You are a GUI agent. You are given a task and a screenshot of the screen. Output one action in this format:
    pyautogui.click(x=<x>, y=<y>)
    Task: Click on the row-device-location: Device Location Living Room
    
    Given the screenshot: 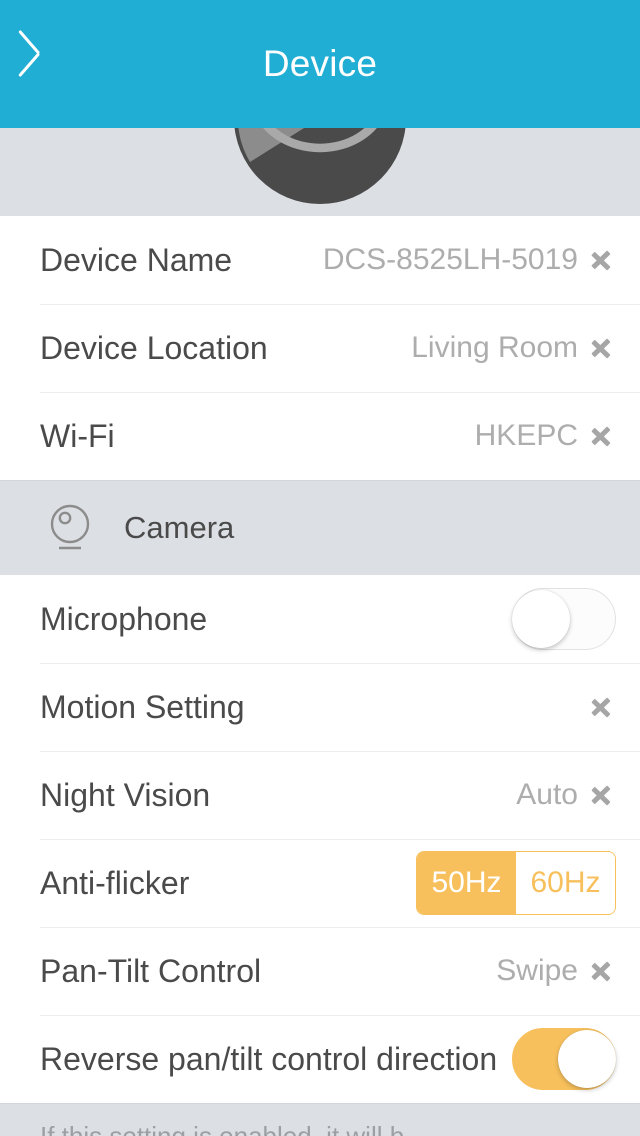 What is the action you would take?
    pyautogui.click(x=320, y=348)
    